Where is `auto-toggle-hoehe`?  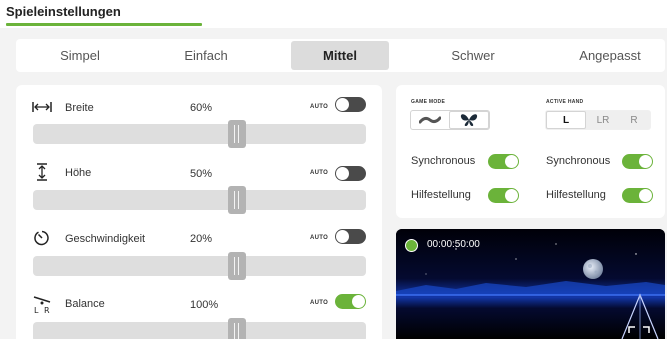 auto-toggle-hoehe is located at coordinates (350, 173).